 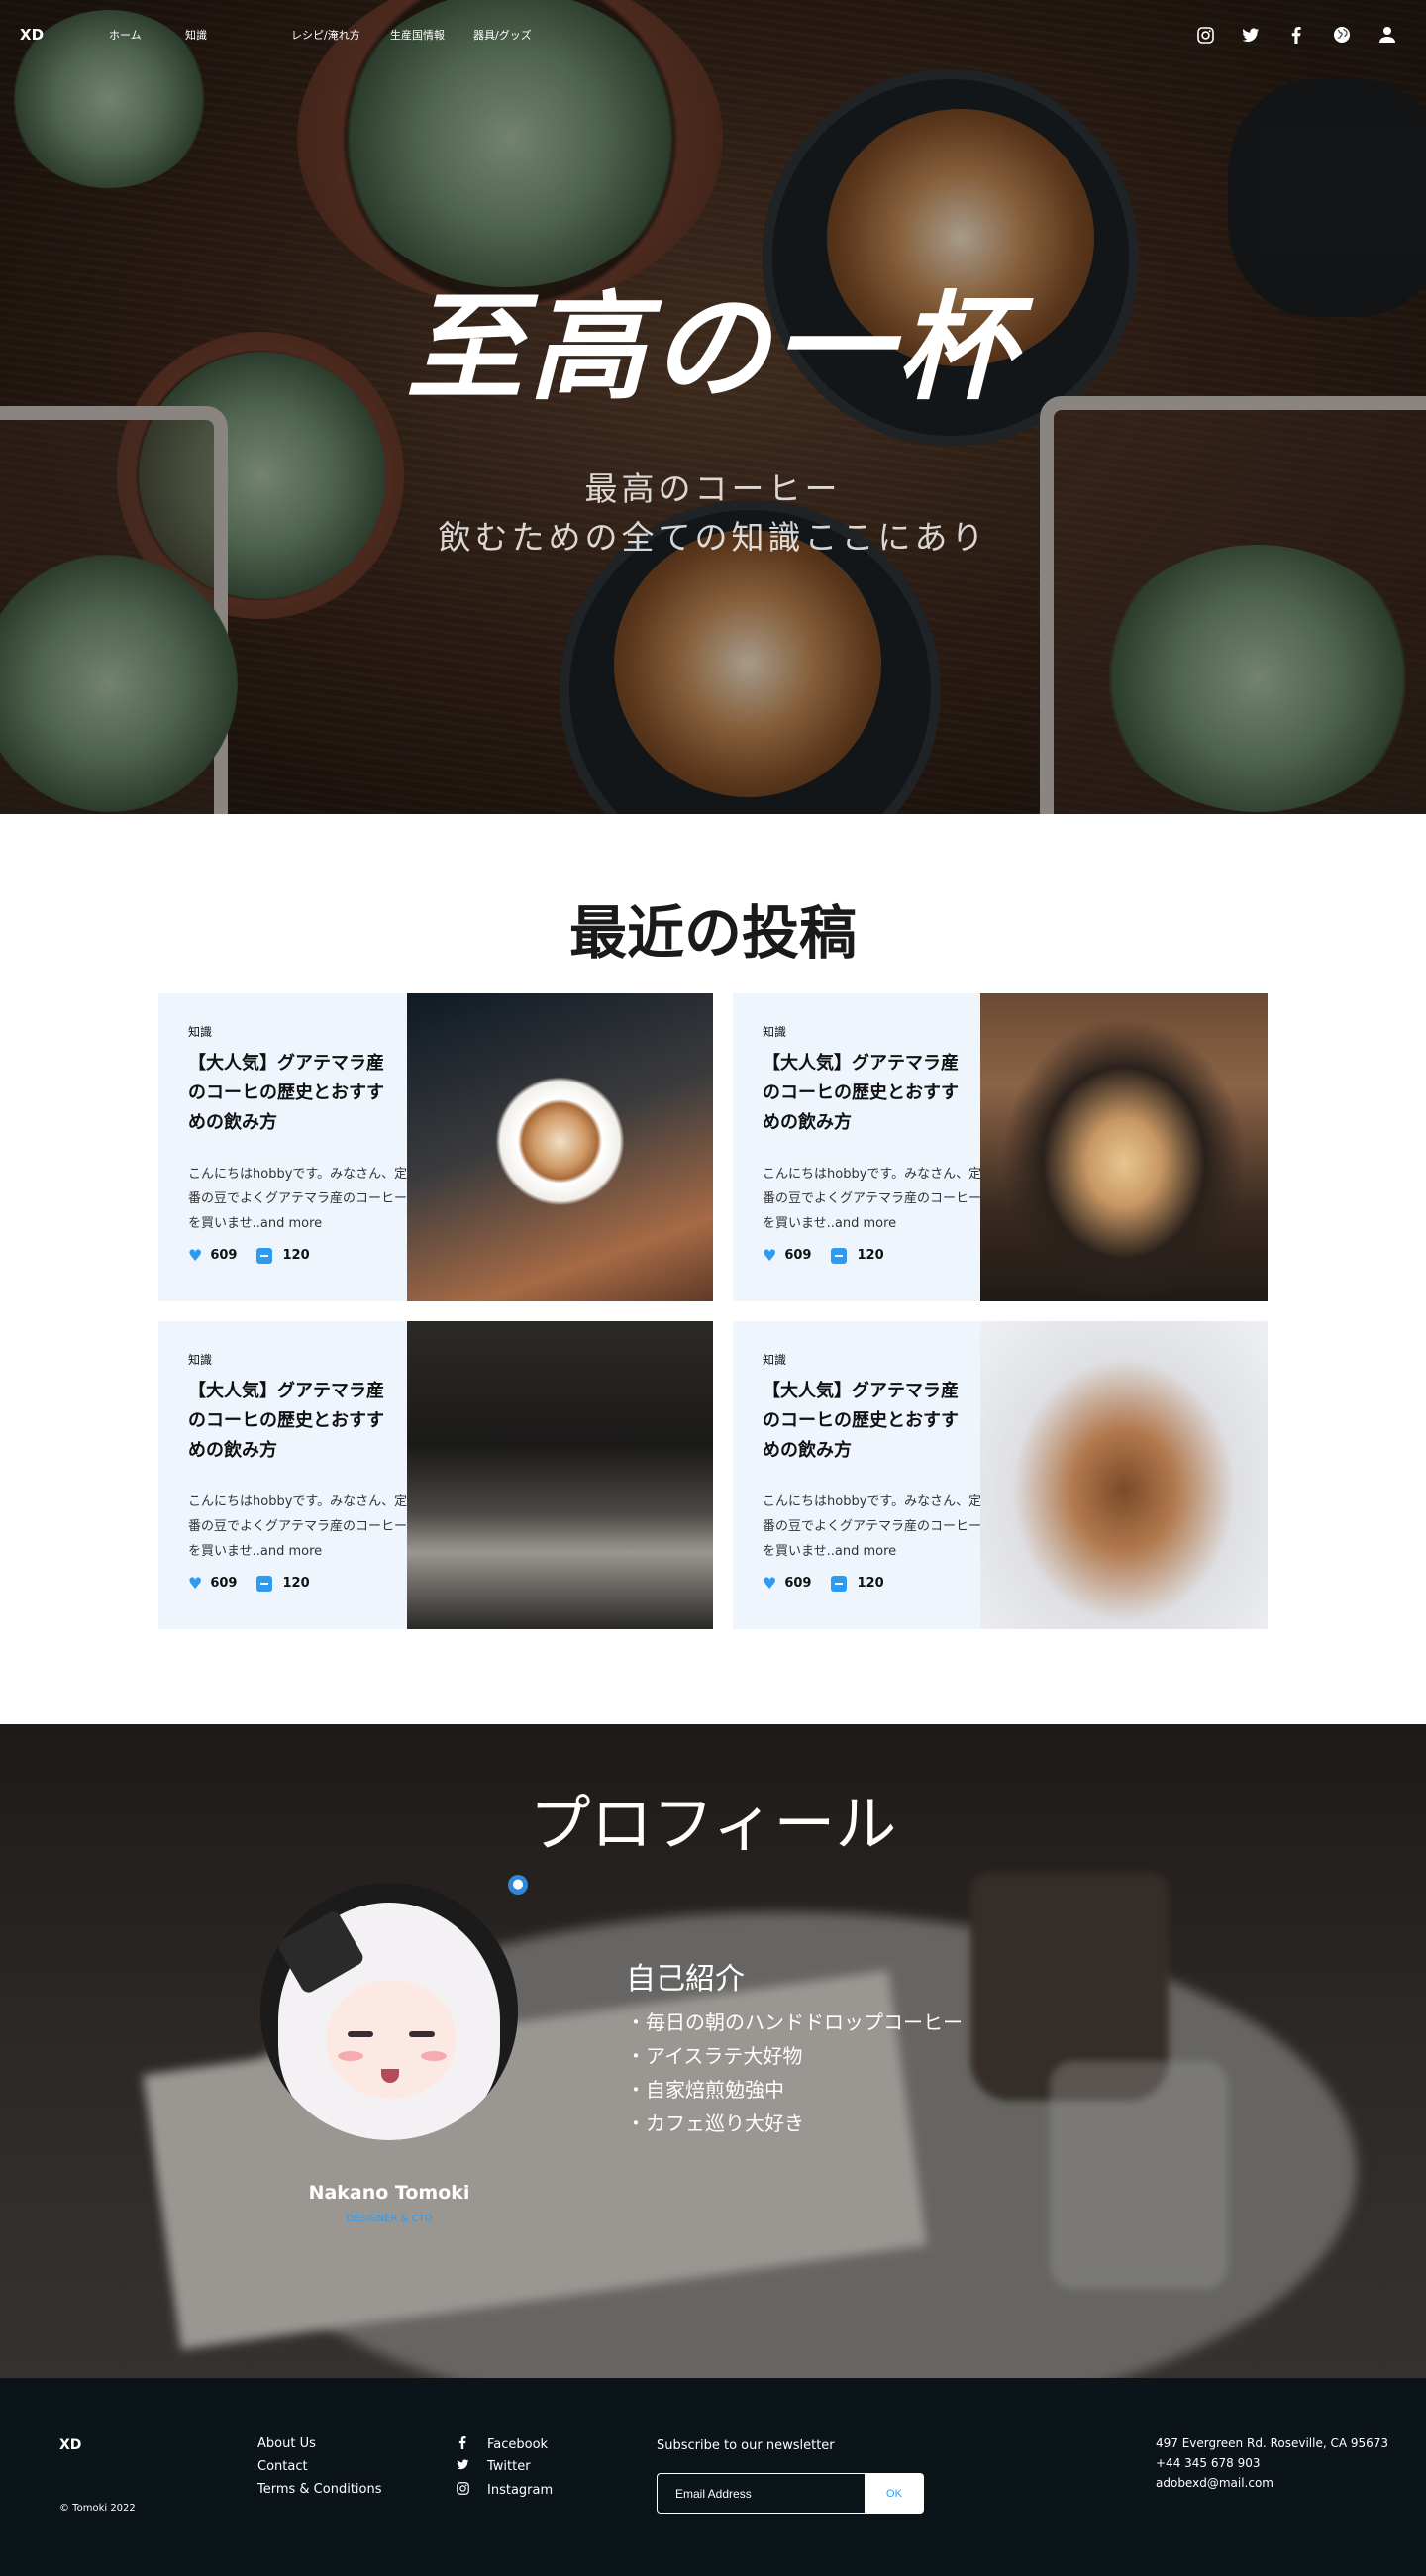 What do you see at coordinates (1214, 2483) in the screenshot?
I see `footer-email: adobexd@mail.com` at bounding box center [1214, 2483].